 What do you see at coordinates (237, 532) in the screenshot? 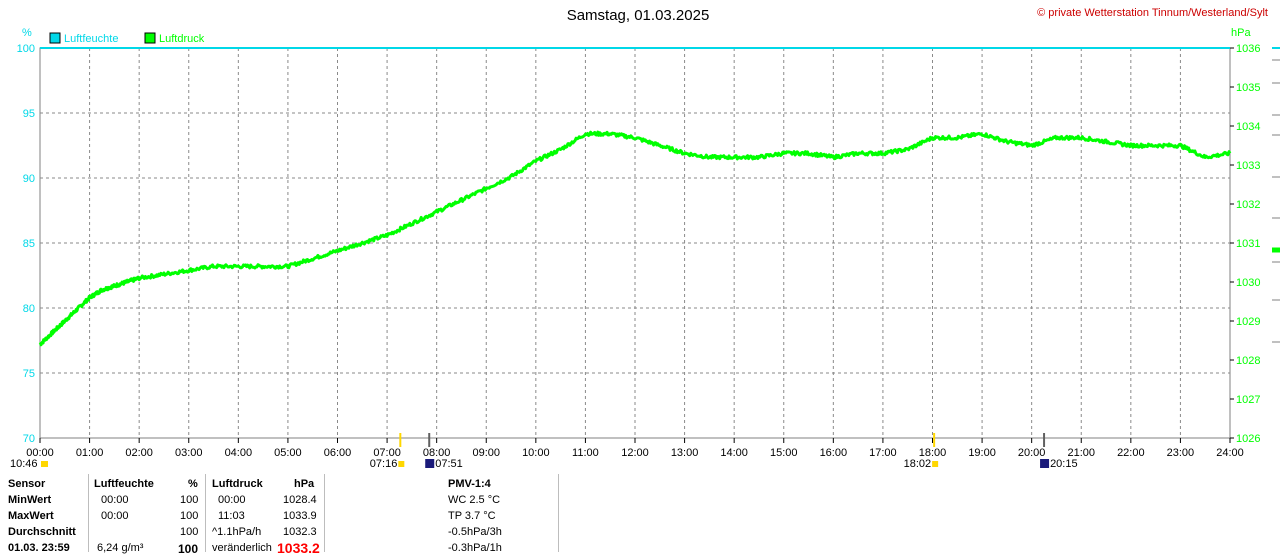
I see `press-trend-rate: ^1.1hPa/h` at bounding box center [237, 532].